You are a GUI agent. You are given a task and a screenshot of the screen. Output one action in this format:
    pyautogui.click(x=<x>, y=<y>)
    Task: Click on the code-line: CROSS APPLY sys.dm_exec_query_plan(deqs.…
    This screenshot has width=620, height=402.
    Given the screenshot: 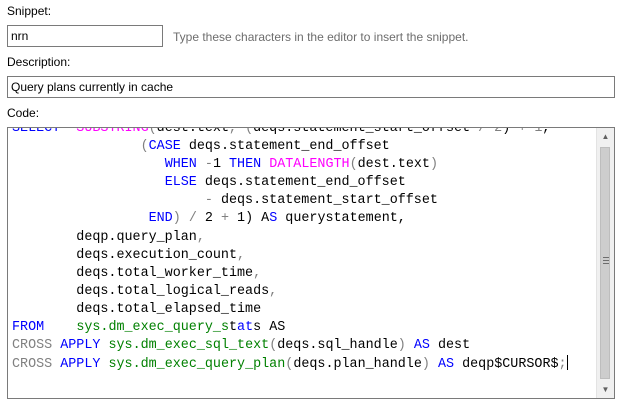 What is the action you would take?
    pyautogui.click(x=290, y=364)
    